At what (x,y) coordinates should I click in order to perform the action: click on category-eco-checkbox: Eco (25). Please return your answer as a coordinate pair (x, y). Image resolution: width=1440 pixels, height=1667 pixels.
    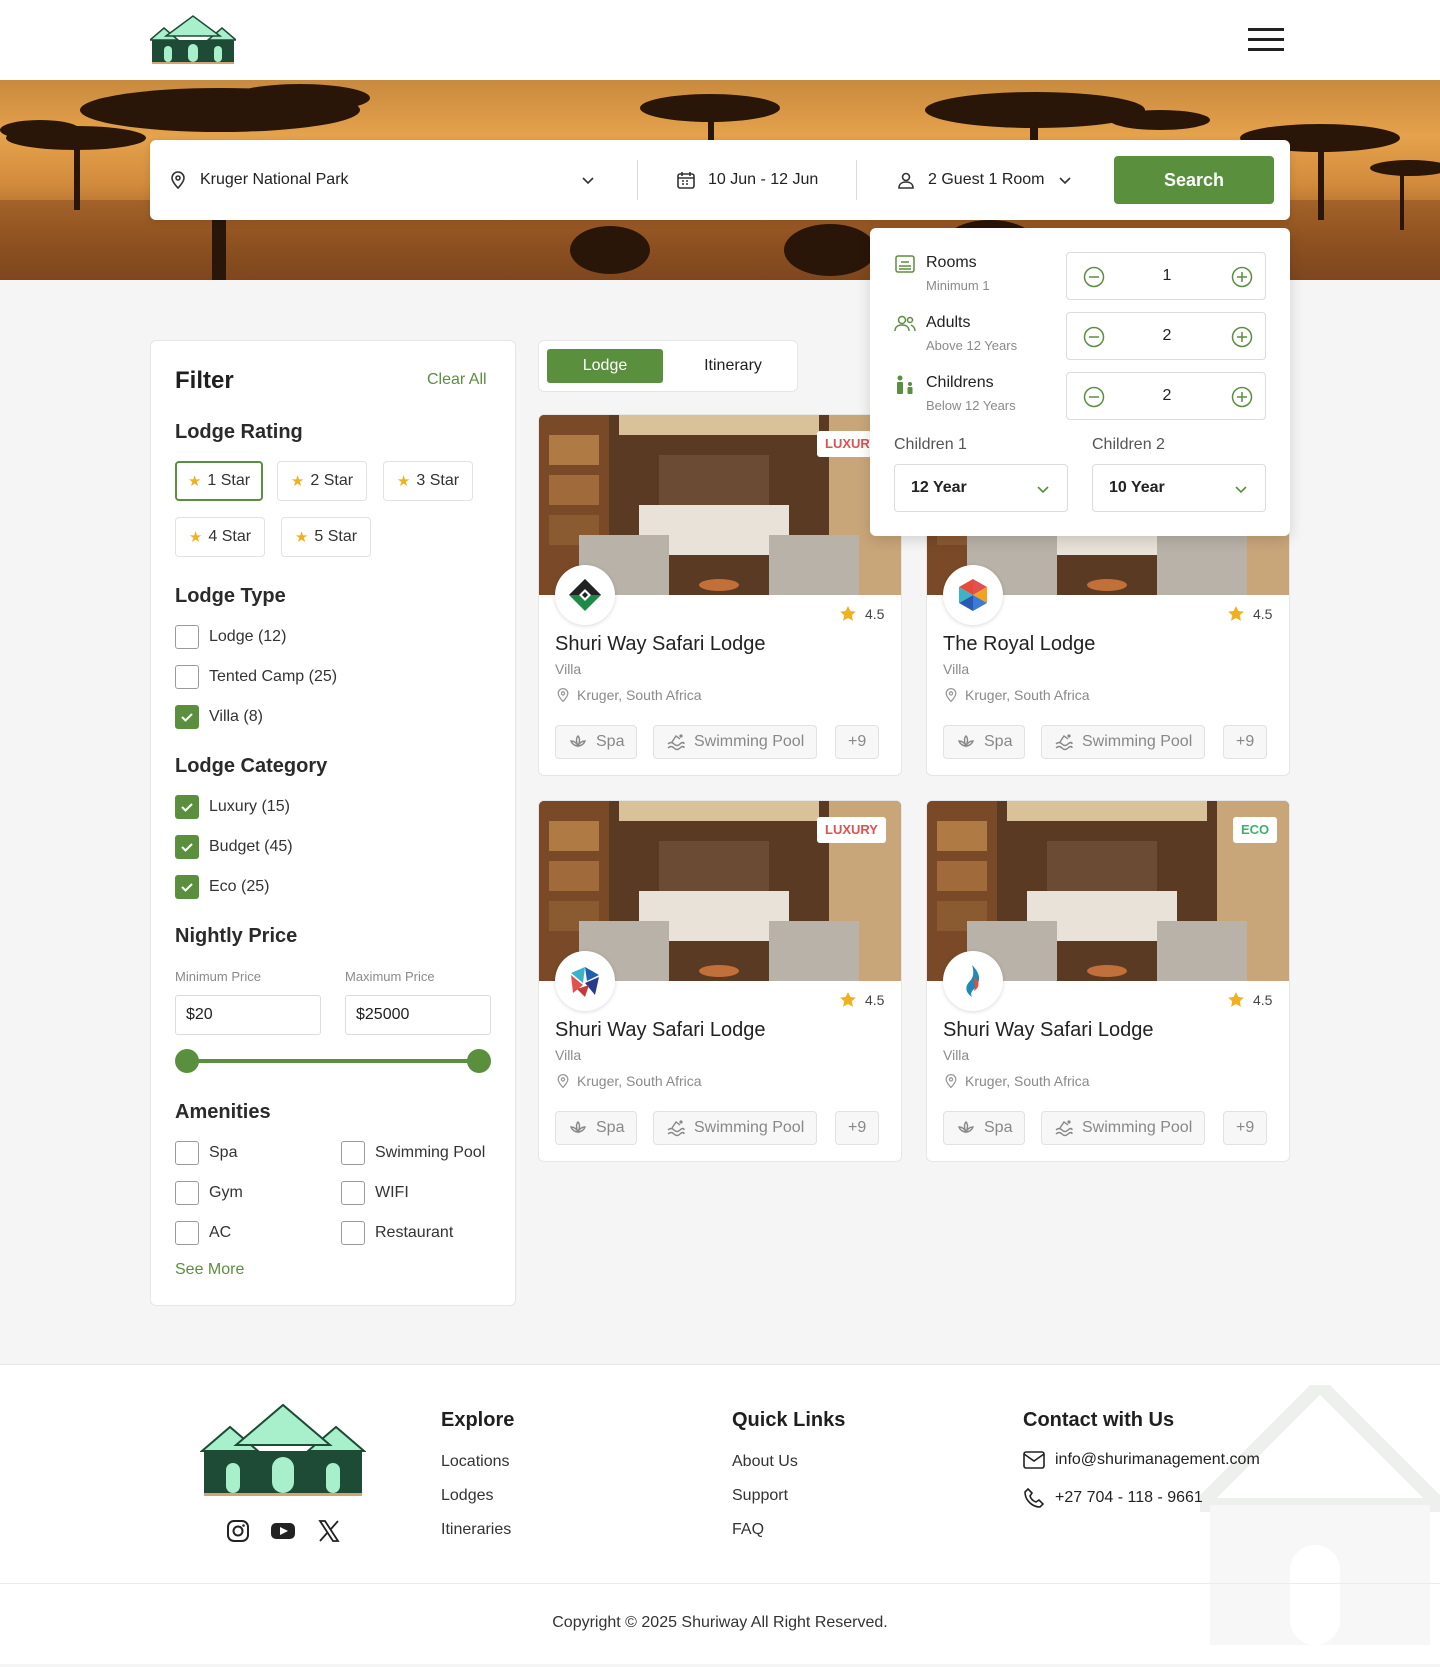
    Looking at the image, I should click on (222, 887).